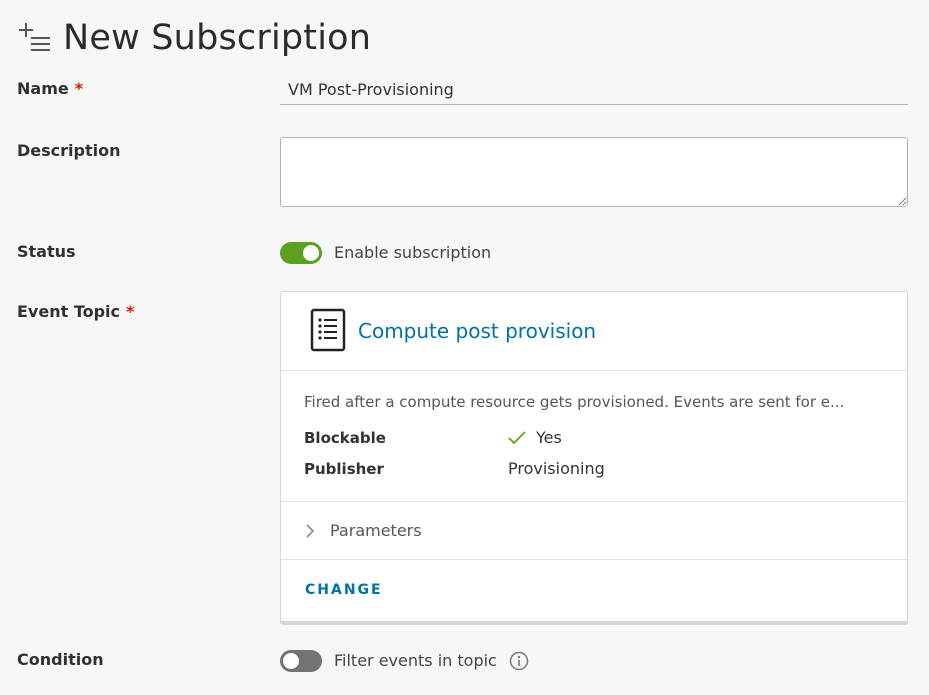  Describe the element at coordinates (519, 661) in the screenshot. I see `info-icon` at that location.